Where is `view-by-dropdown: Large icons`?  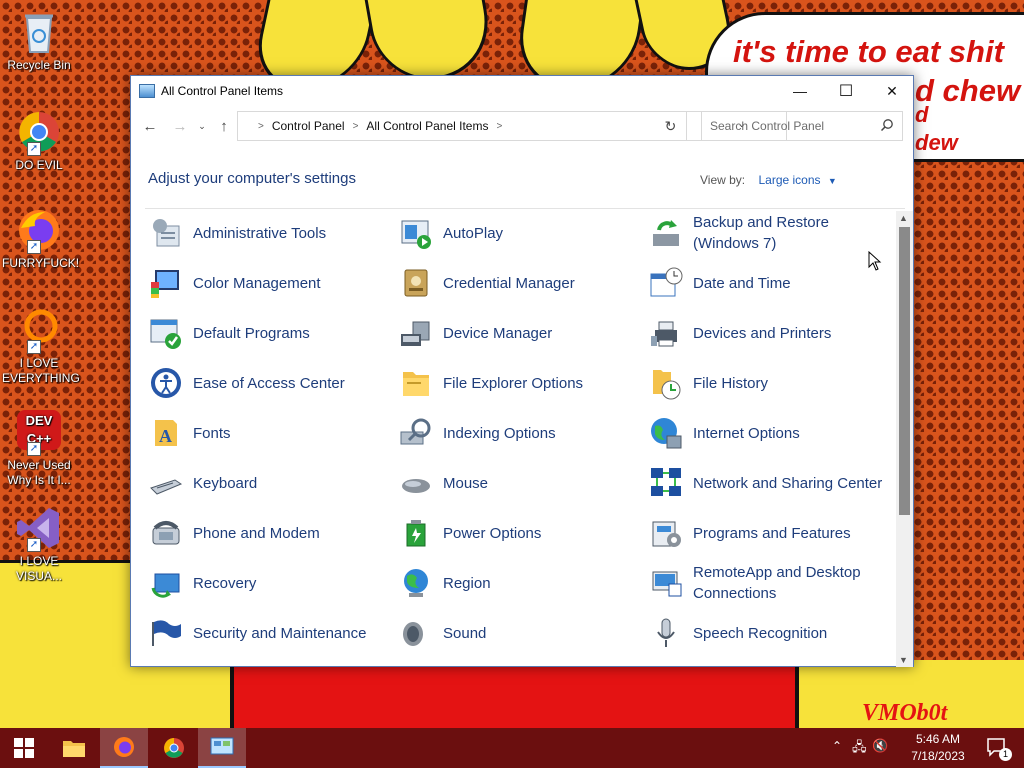 view-by-dropdown: Large icons is located at coordinates (789, 180).